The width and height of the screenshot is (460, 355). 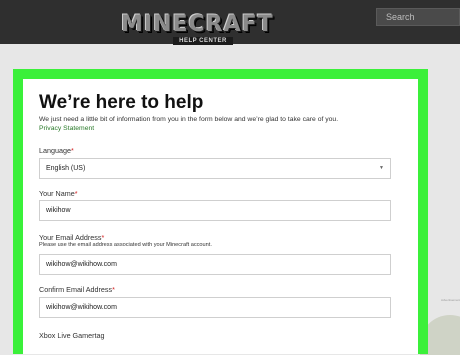 What do you see at coordinates (381, 168) in the screenshot?
I see `chevron-down-icon: ▼` at bounding box center [381, 168].